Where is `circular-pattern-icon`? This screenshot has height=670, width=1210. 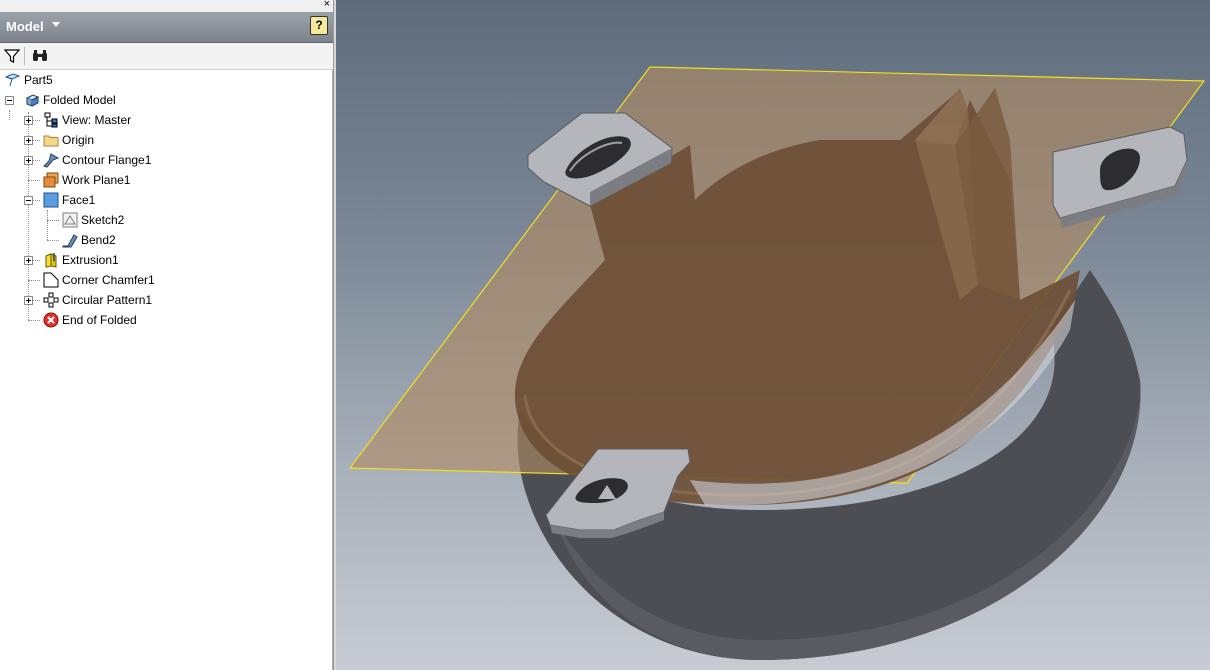 circular-pattern-icon is located at coordinates (51, 300).